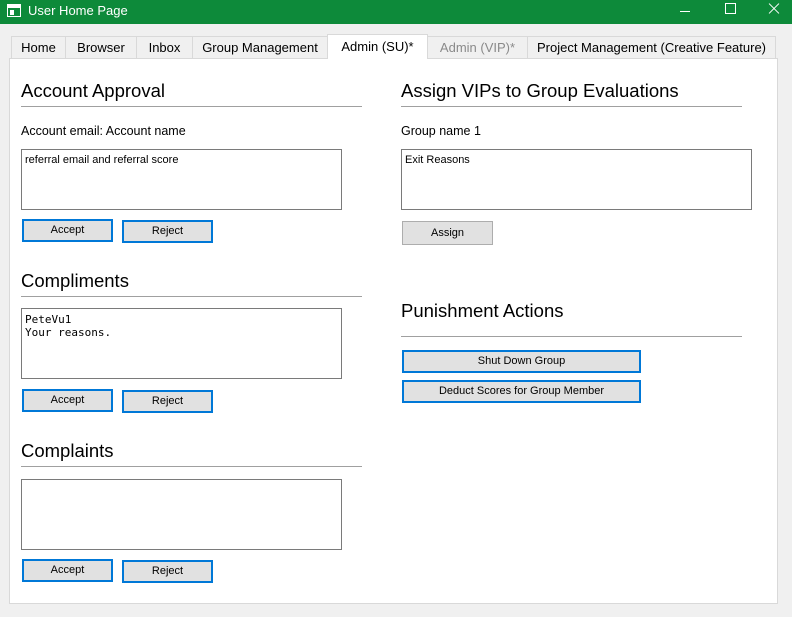 The width and height of the screenshot is (792, 617). I want to click on complaints-reject-button: Reject, so click(167, 571).